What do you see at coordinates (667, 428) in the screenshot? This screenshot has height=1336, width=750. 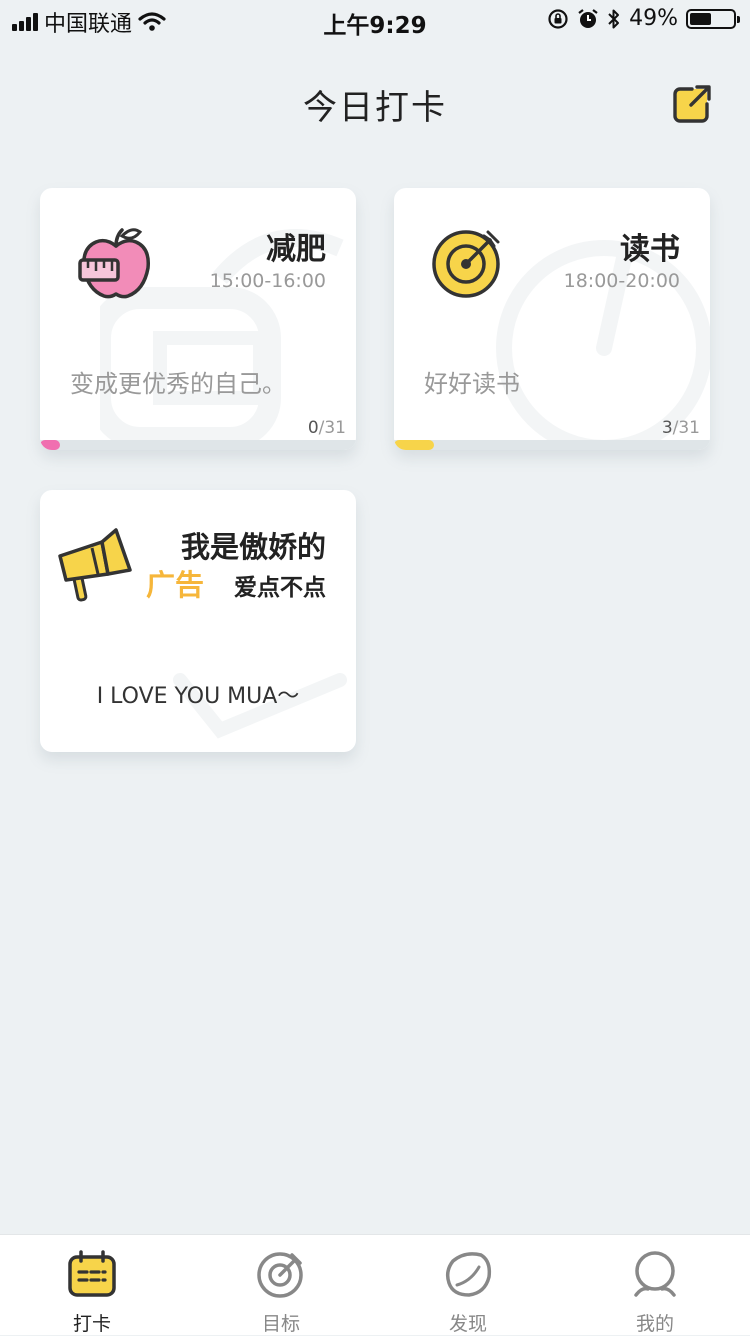 I see `count-done: 3` at bounding box center [667, 428].